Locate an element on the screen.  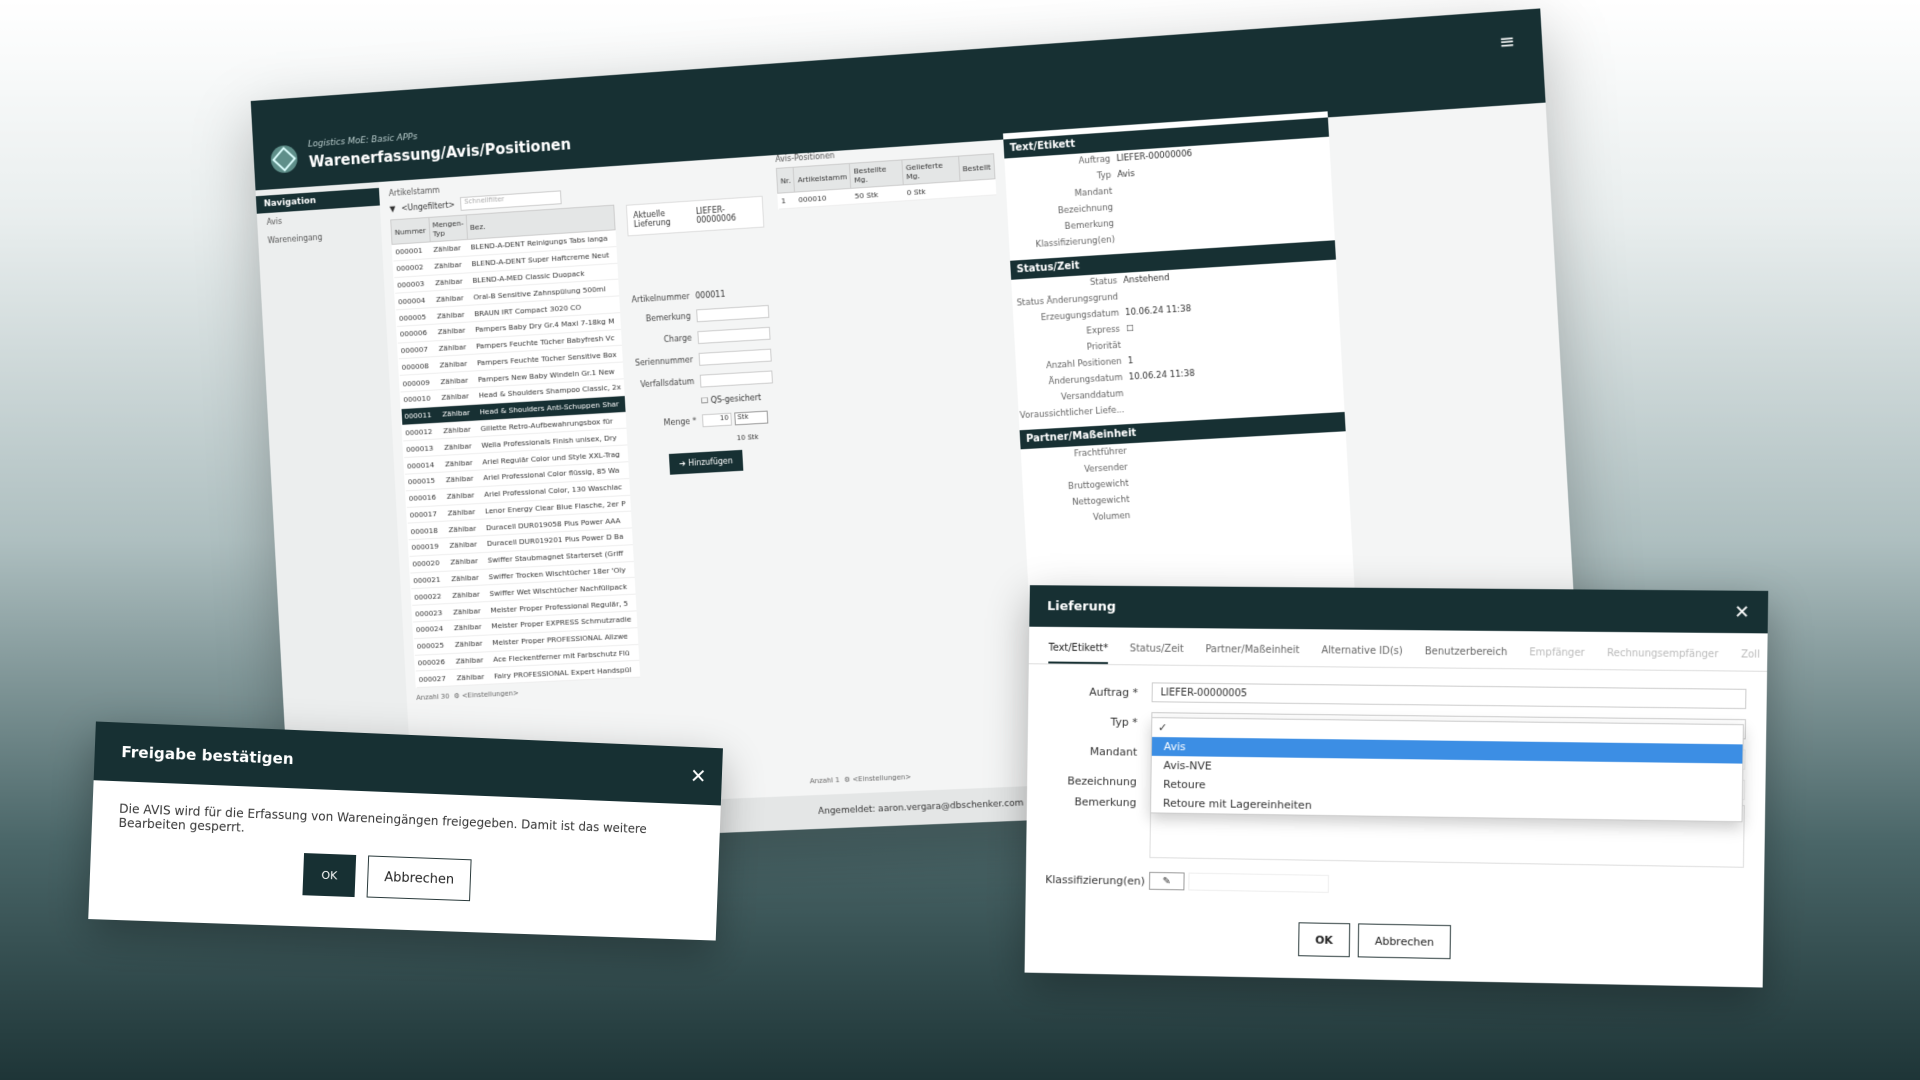
edit-icon: ✎ is located at coordinates (1166, 881).